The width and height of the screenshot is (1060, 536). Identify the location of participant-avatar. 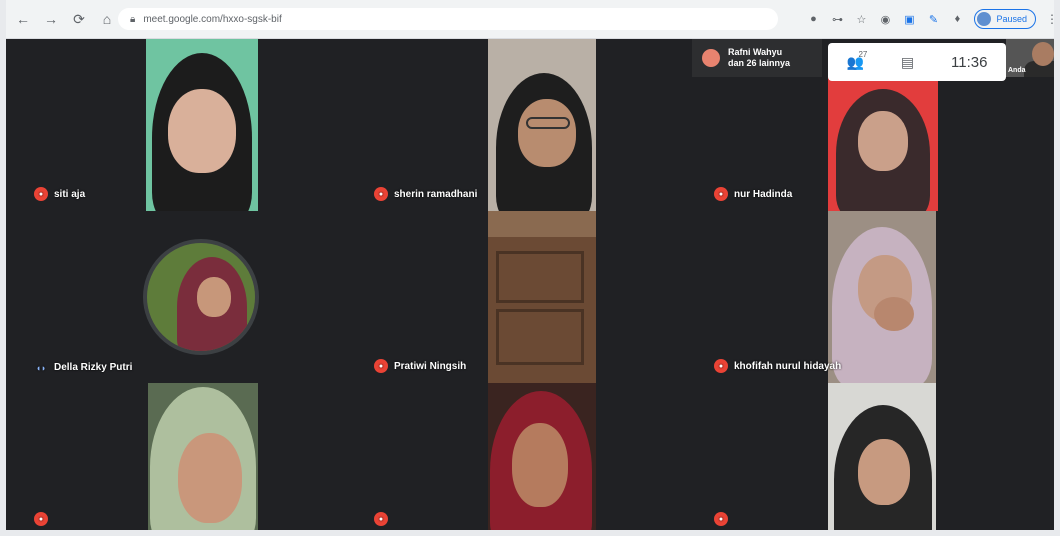
(201, 297).